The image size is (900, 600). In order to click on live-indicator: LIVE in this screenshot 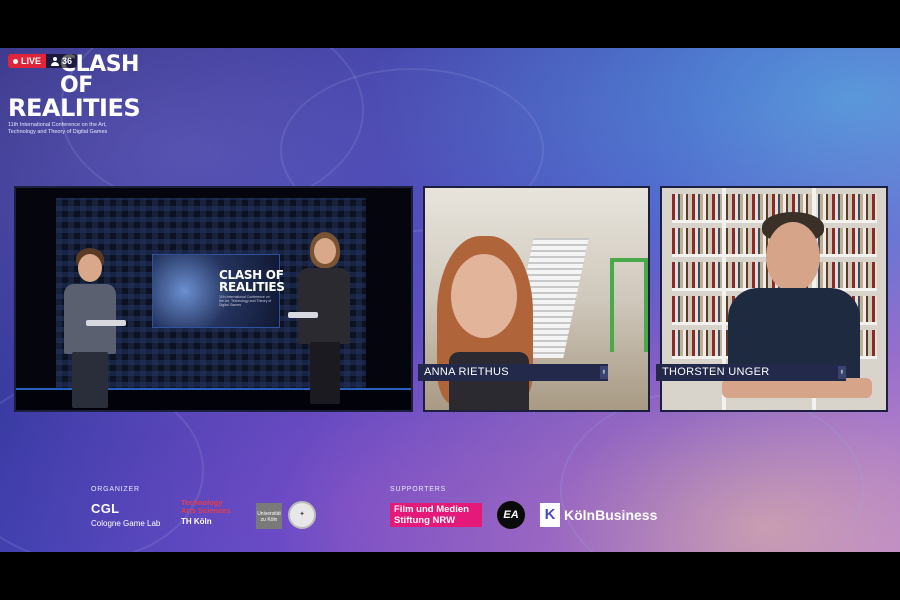, I will do `click(27, 61)`.